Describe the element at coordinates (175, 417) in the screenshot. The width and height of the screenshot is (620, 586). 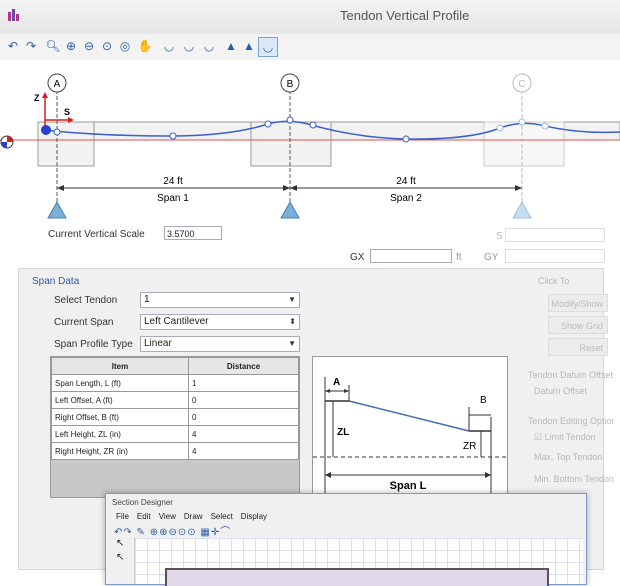
I see `table-row: Right Offset, B (ft) 0` at that location.